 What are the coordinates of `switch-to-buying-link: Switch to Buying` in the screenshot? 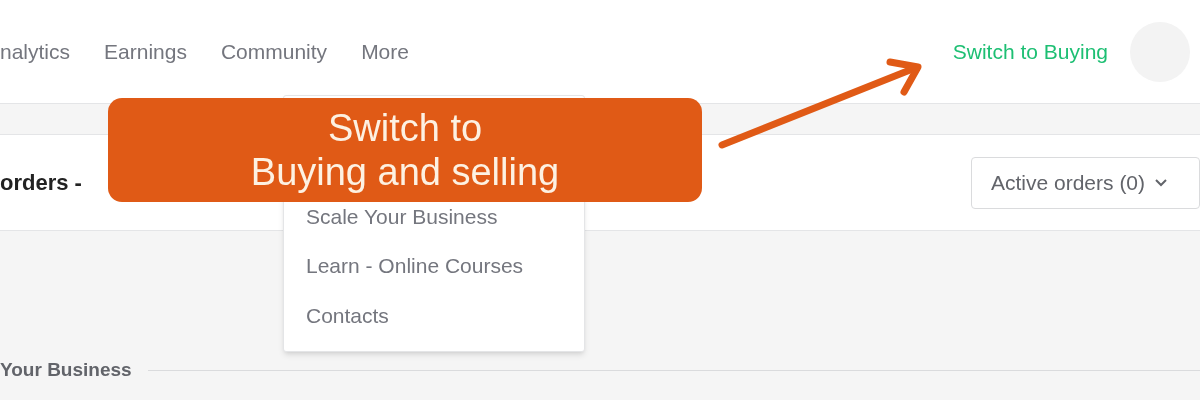 It's located at (1030, 51).